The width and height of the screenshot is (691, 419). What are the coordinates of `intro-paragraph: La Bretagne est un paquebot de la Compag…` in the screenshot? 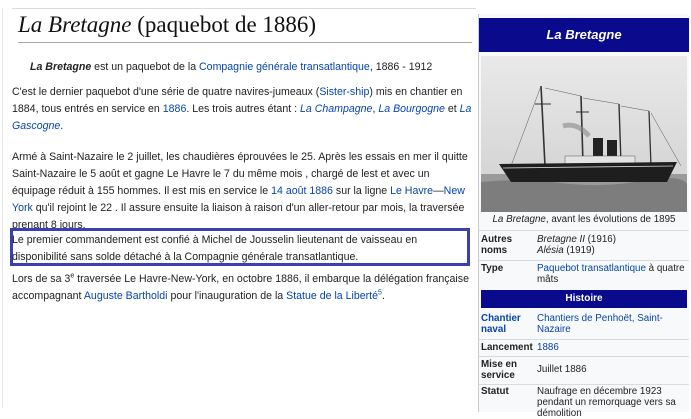 It's located at (231, 67).